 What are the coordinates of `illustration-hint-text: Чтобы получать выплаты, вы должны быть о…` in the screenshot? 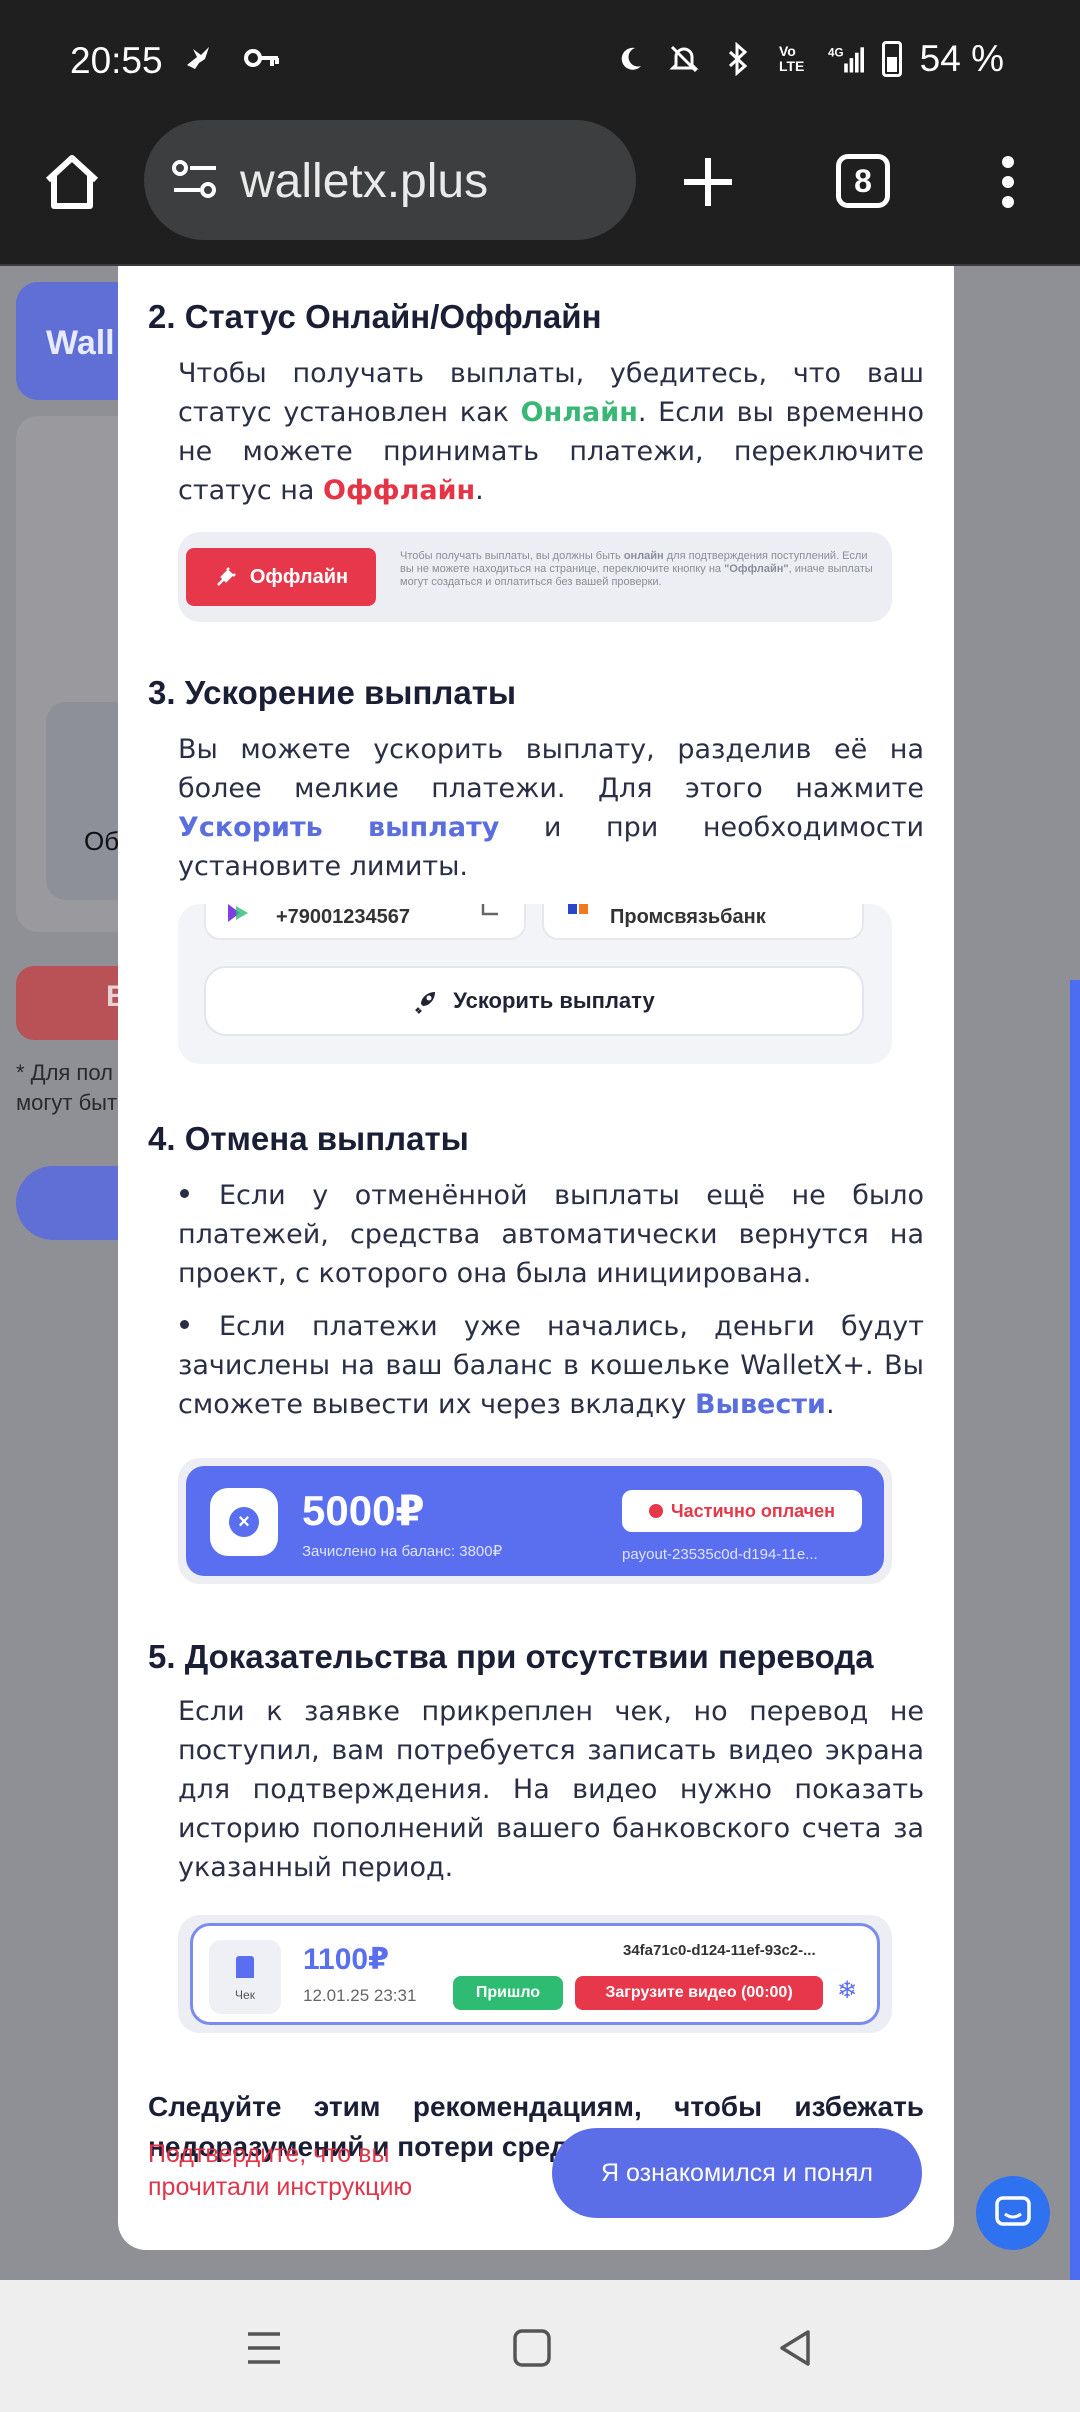 It's located at (640, 569).